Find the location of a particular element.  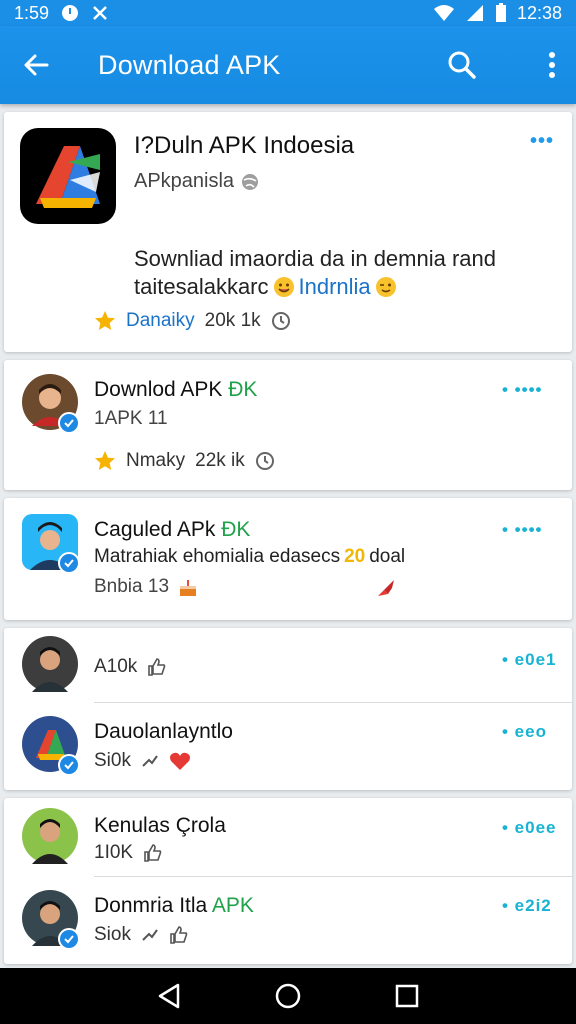

rating-row: Danaiky 20k 1k is located at coordinates (192, 321).